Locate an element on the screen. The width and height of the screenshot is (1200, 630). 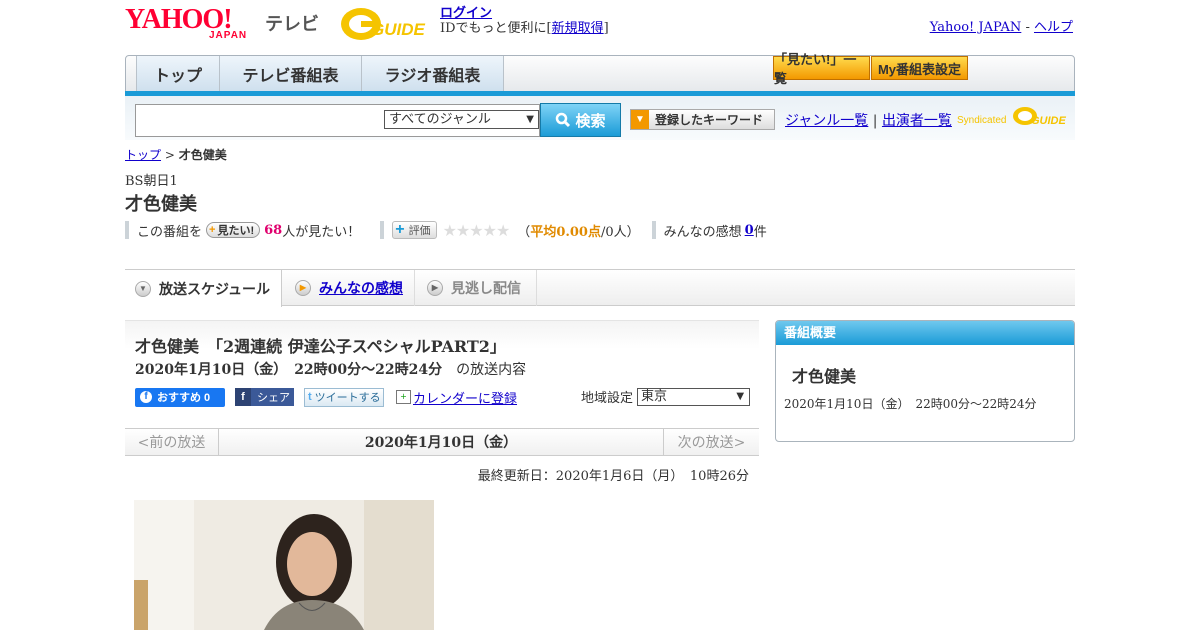
page-title: 才色健美 is located at coordinates (161, 204).